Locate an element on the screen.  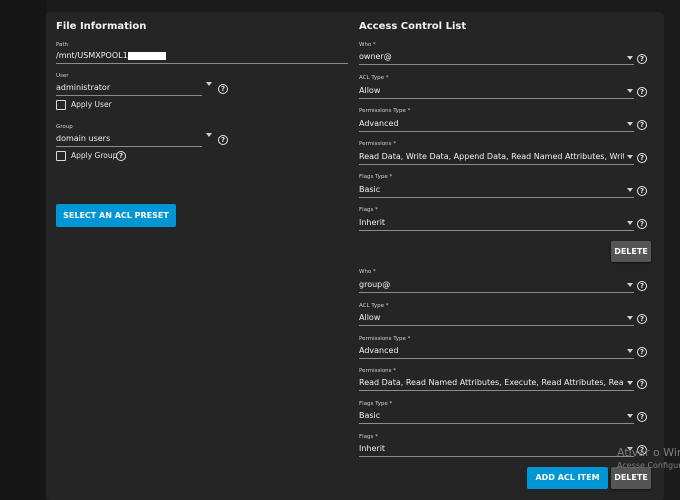
select-acl-preset-button: SELECT AN ACL PRESET is located at coordinates (116, 215).